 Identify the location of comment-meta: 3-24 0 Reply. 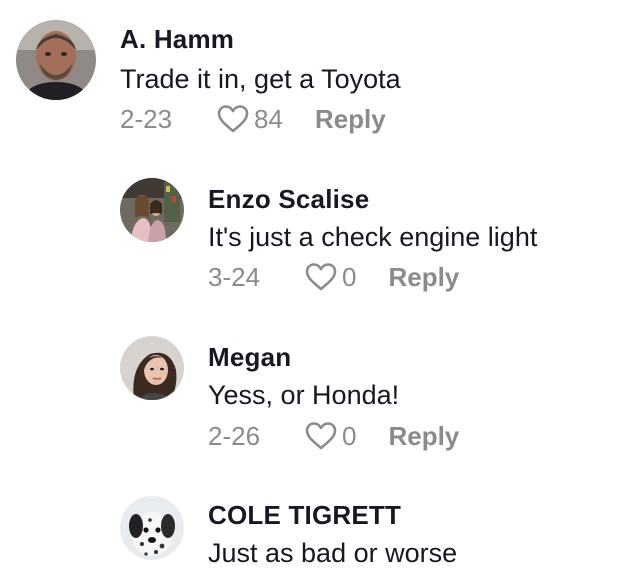
(333, 277).